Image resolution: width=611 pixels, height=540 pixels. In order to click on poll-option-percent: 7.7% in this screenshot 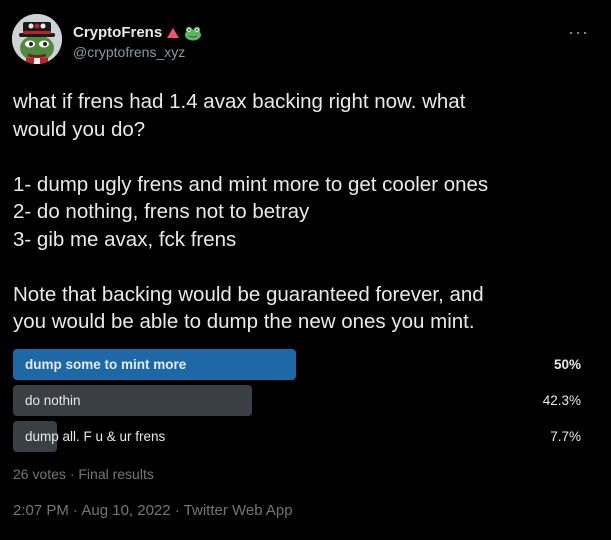, I will do `click(565, 436)`.